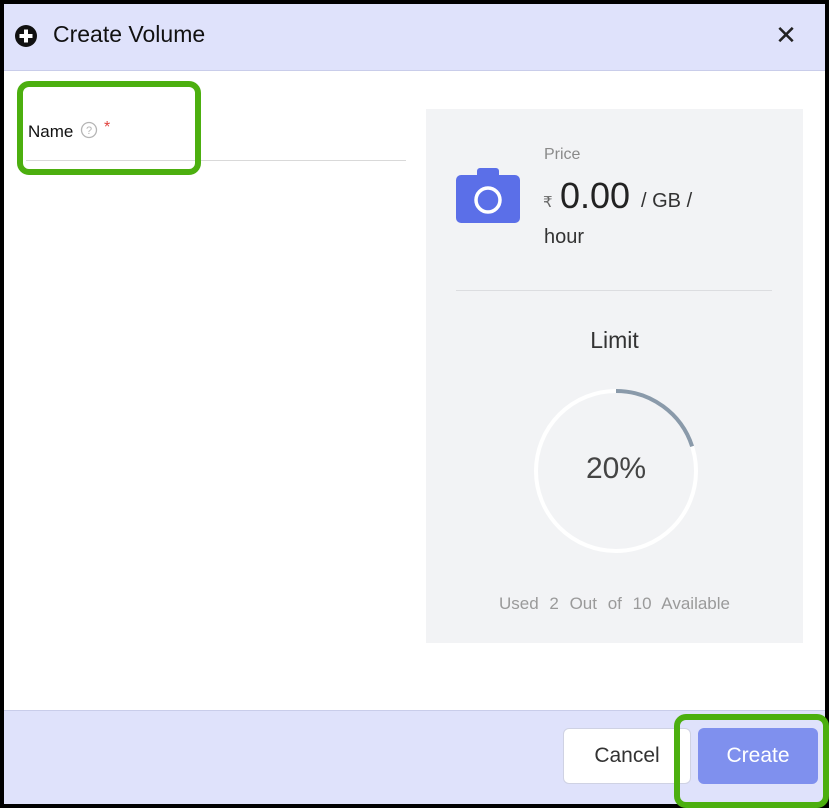 The height and width of the screenshot is (808, 829). What do you see at coordinates (614, 340) in the screenshot?
I see `limit-title: Limit` at bounding box center [614, 340].